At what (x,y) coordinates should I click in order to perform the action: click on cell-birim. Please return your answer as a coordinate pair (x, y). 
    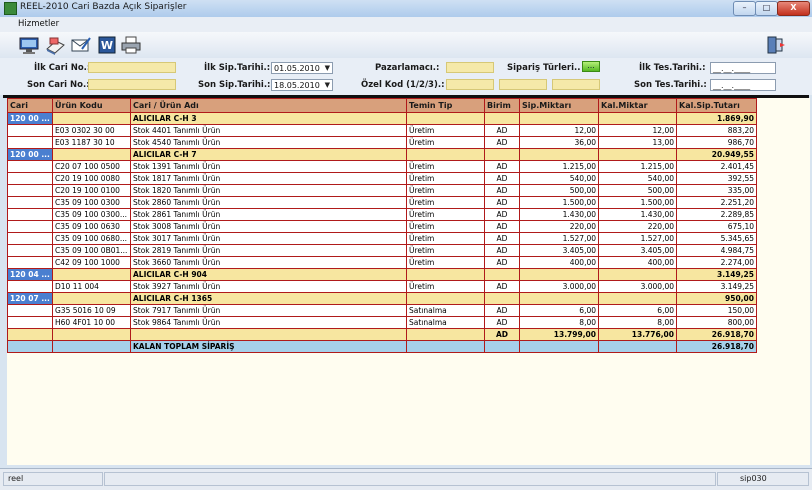
    Looking at the image, I should click on (502, 298).